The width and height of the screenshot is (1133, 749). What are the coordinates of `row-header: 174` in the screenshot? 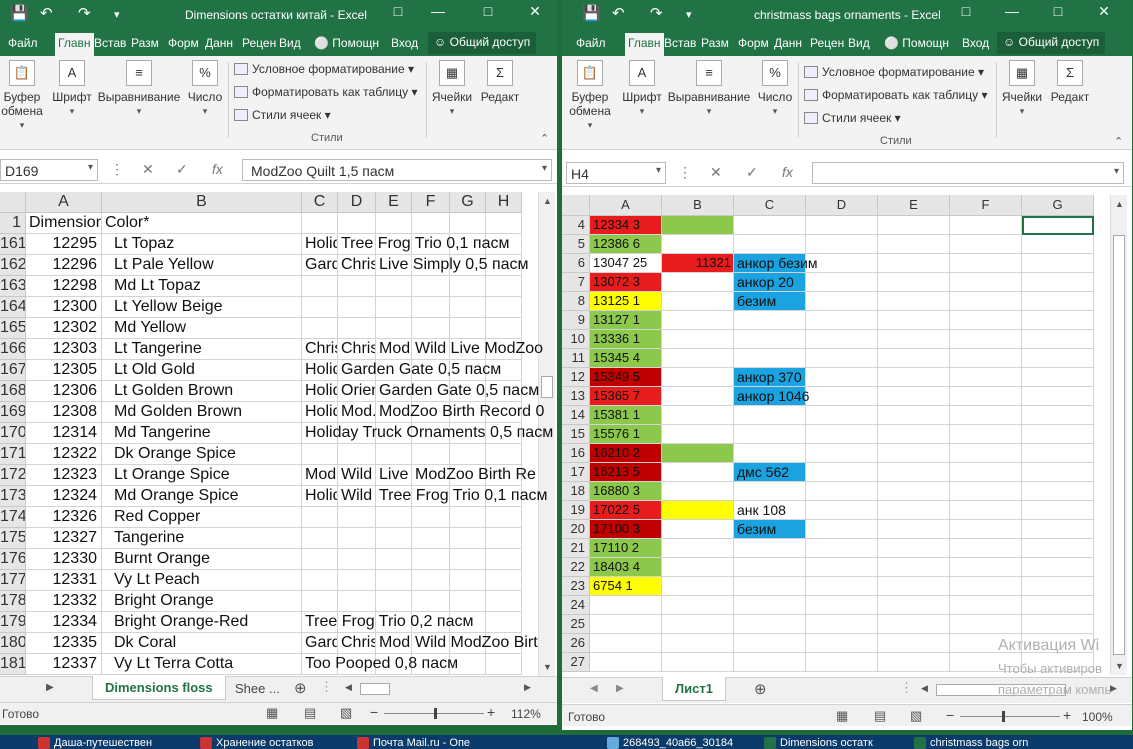 It's located at (13, 517).